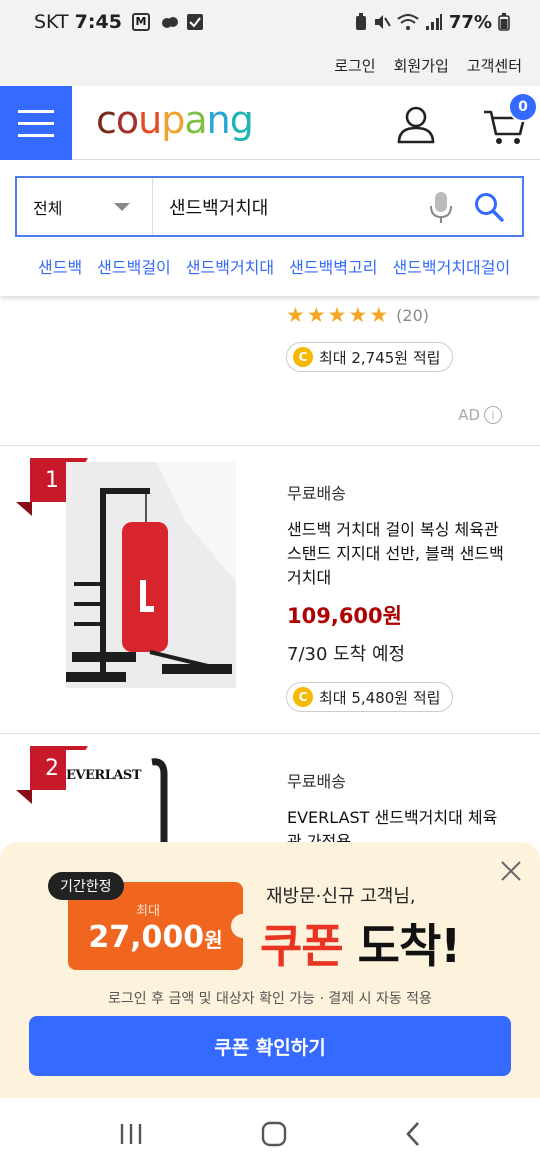 Image resolution: width=540 pixels, height=1170 pixels. I want to click on weather-icon, so click(169, 22).